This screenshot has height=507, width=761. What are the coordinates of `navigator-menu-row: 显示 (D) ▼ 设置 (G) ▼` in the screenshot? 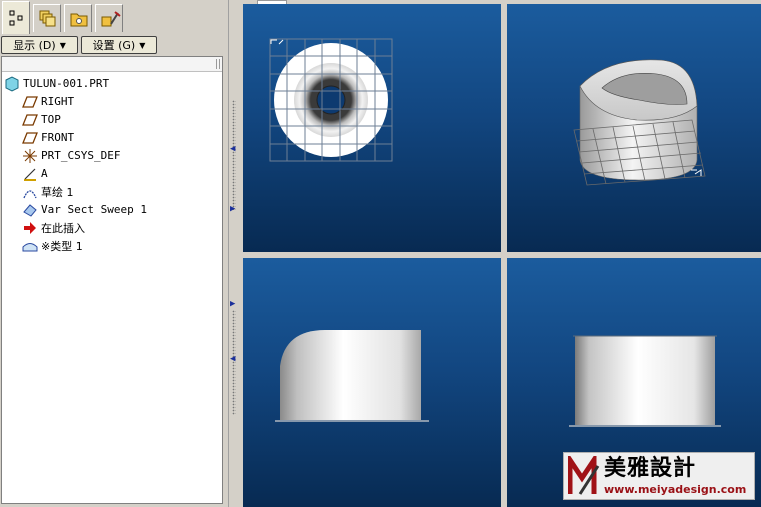 It's located at (114, 45).